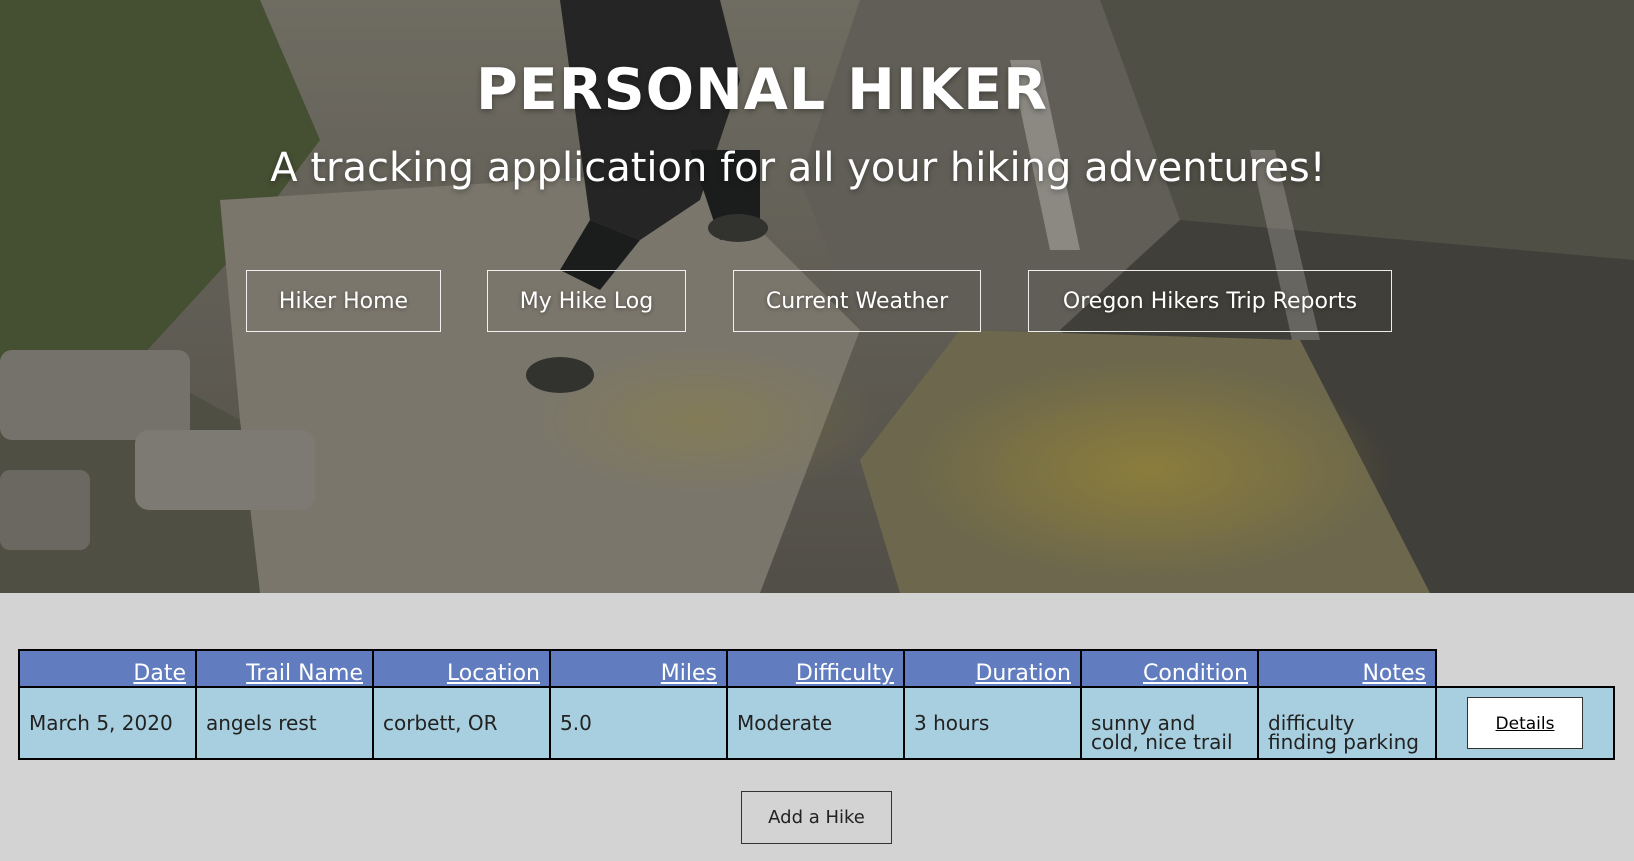 This screenshot has width=1634, height=861. Describe the element at coordinates (107, 668) in the screenshot. I see `column-header-date: Date` at that location.